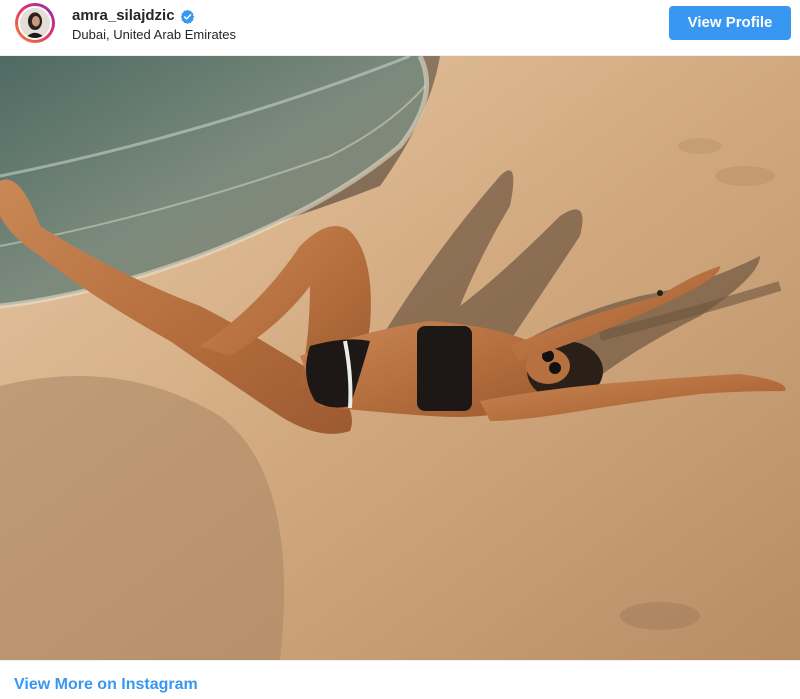 The width and height of the screenshot is (800, 699). I want to click on username-row: amra_silajdzic, so click(133, 16).